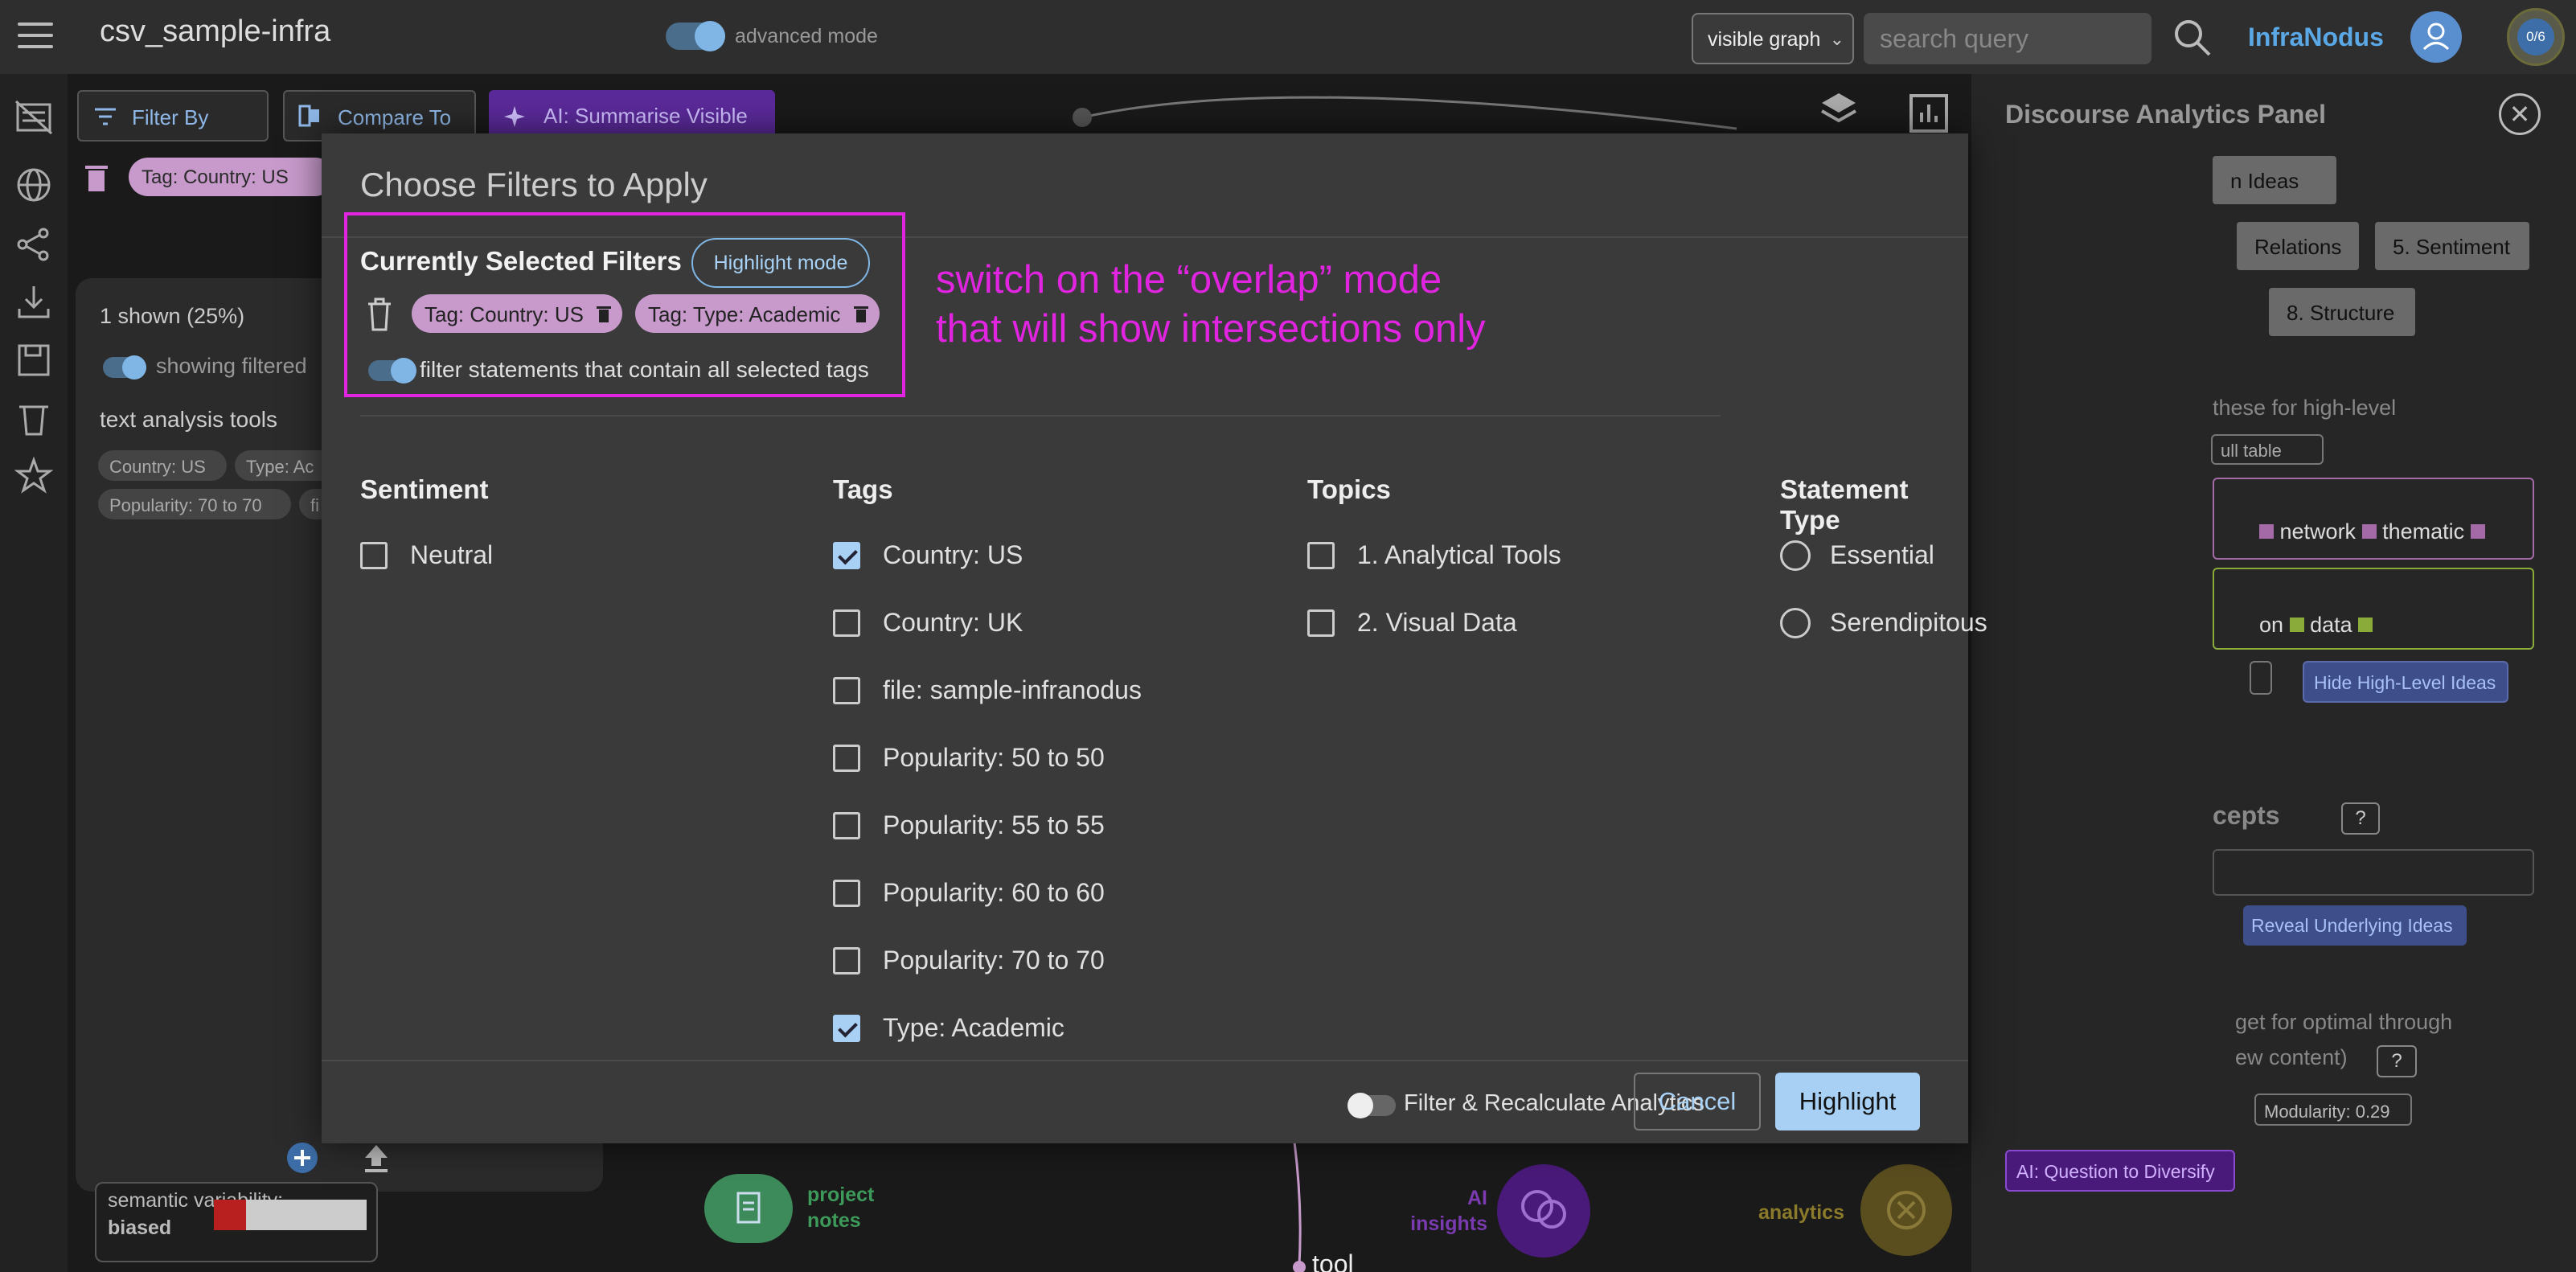 This screenshot has width=2576, height=1272. What do you see at coordinates (34, 673) in the screenshot?
I see `left-icon-rail` at bounding box center [34, 673].